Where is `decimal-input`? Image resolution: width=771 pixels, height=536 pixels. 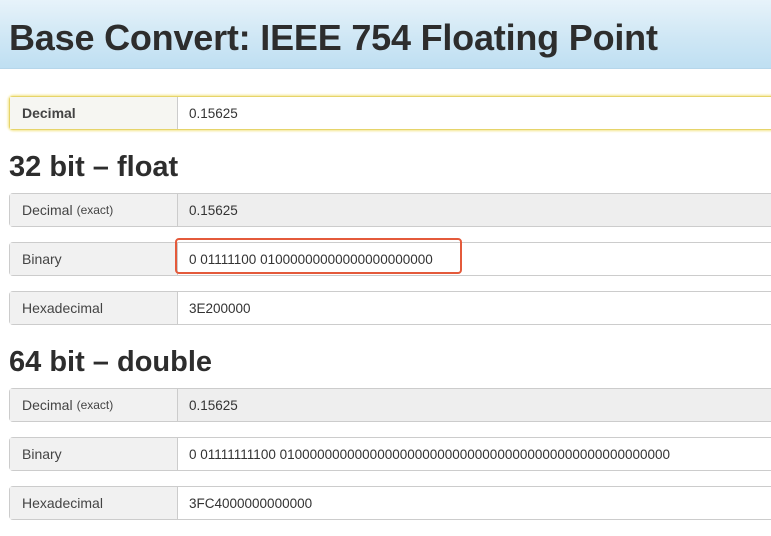
decimal-input is located at coordinates (480, 113).